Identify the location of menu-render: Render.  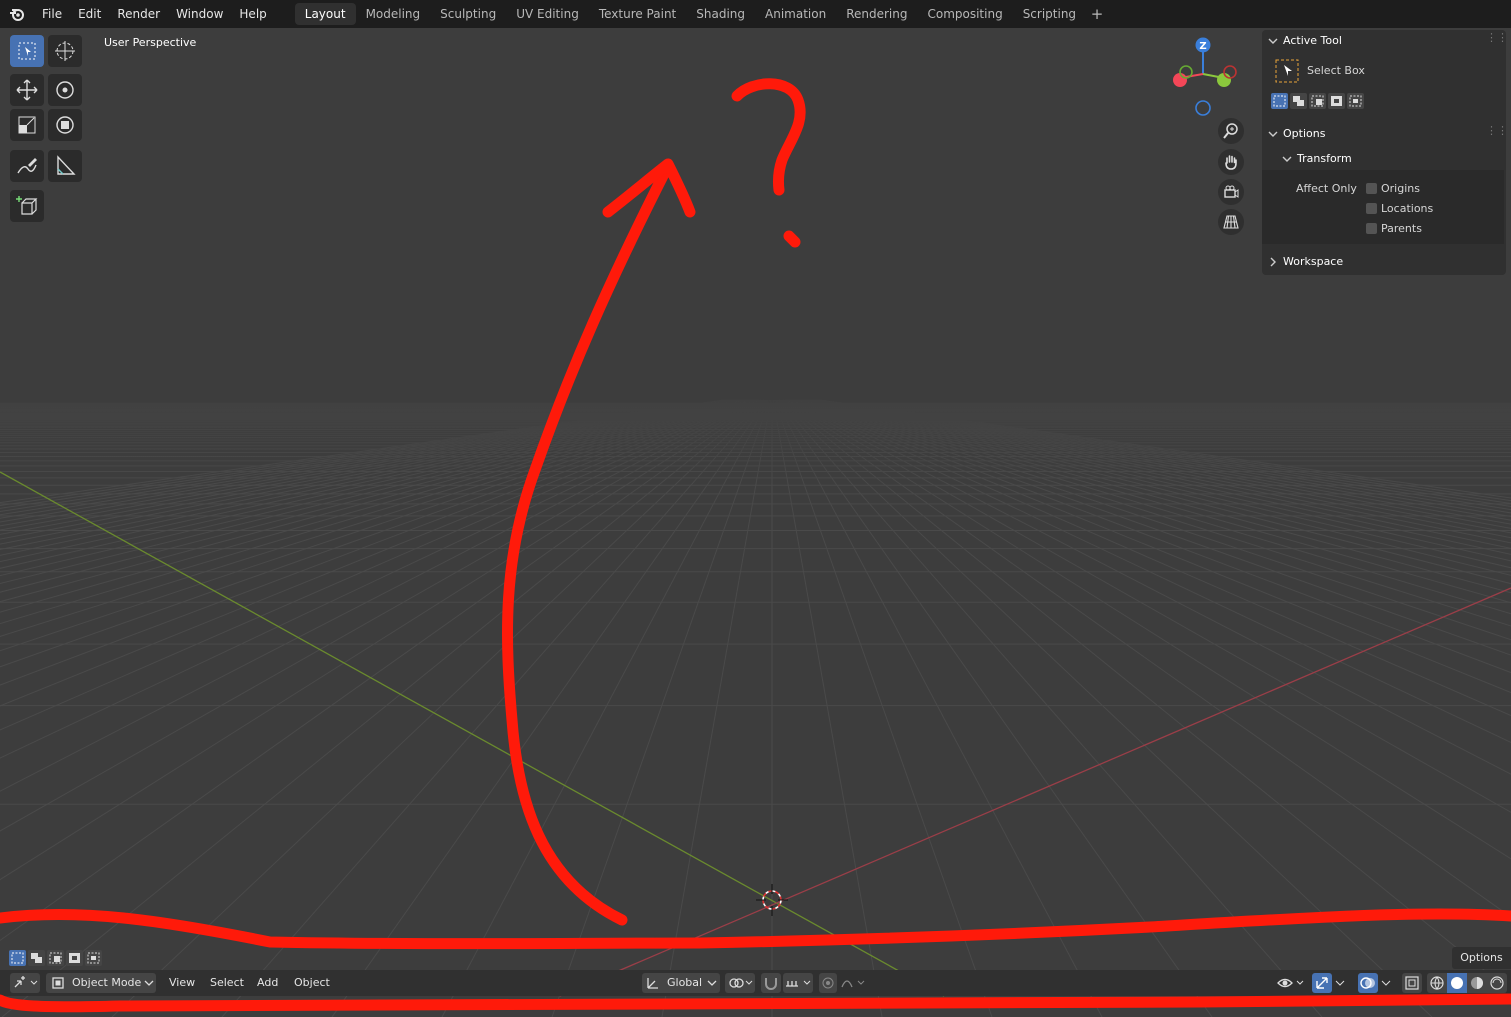
(138, 14).